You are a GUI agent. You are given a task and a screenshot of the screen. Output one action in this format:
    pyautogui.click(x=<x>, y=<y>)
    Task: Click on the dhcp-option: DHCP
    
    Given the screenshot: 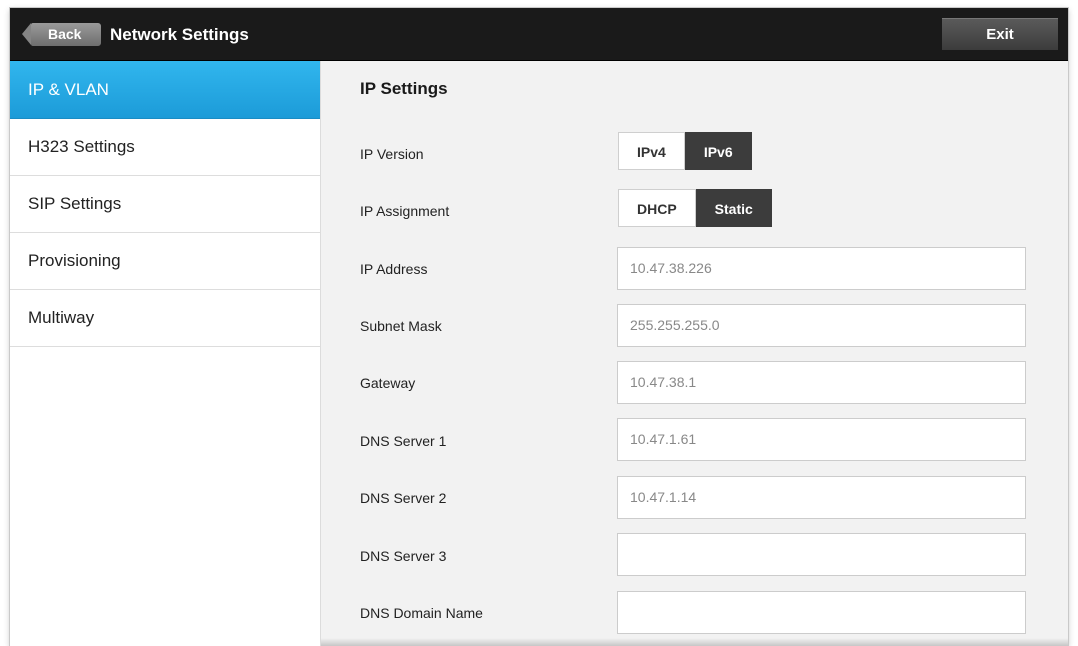 What is the action you would take?
    pyautogui.click(x=657, y=208)
    